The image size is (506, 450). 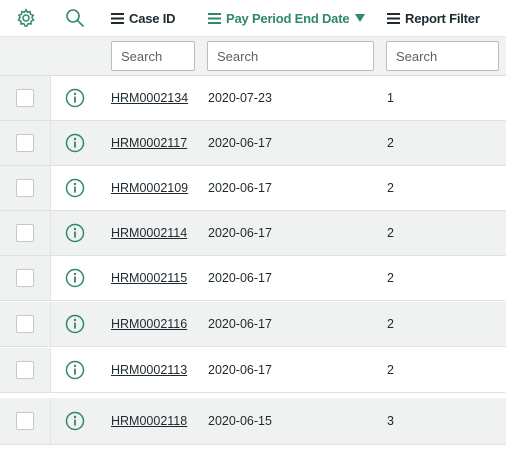 I want to click on case-id-link: HRM0002114, so click(x=149, y=233).